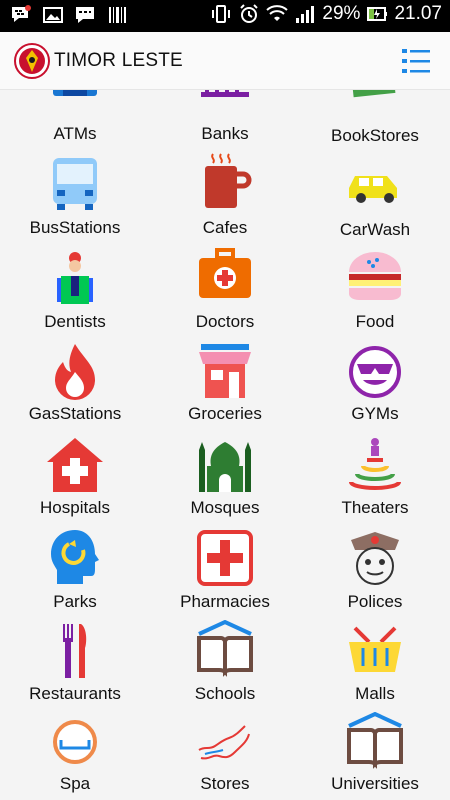  I want to click on map-outline-icon, so click(224, 742).